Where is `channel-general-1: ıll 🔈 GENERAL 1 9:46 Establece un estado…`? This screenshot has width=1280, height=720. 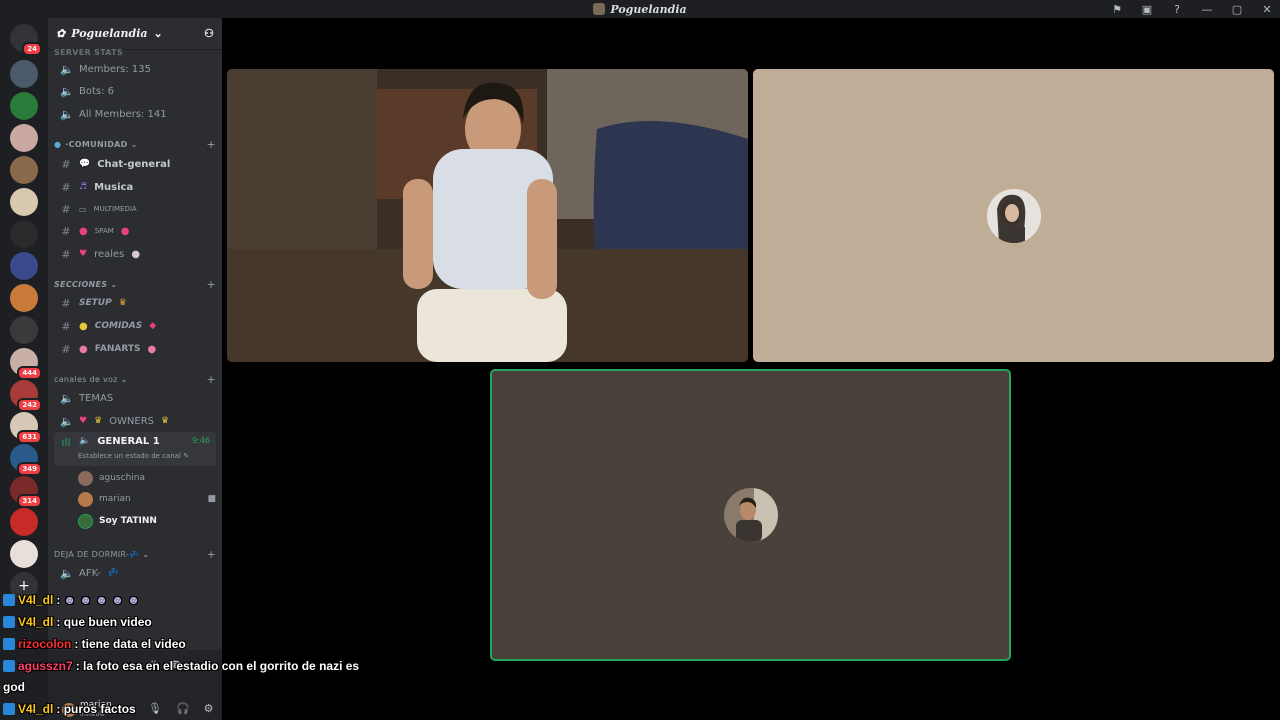 channel-general-1: ıll 🔈 GENERAL 1 9:46 Establece un estado… is located at coordinates (135, 449).